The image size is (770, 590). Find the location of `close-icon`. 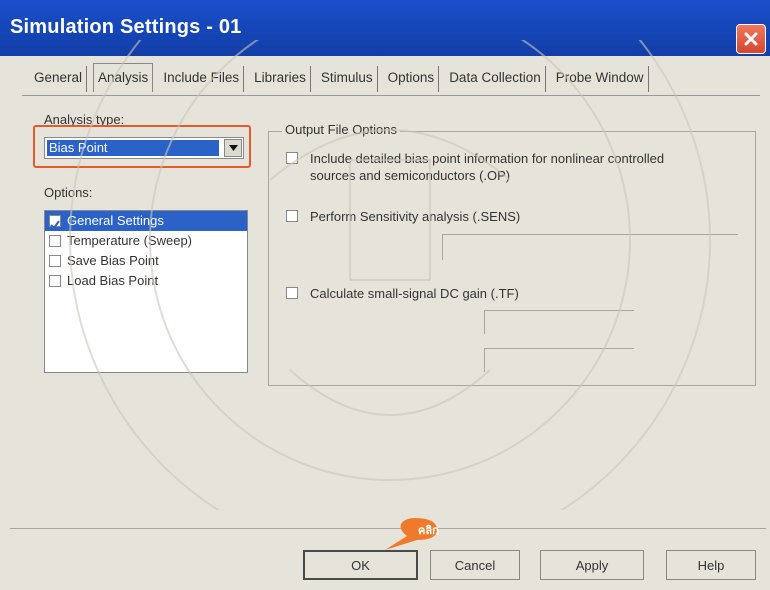

close-icon is located at coordinates (751, 39).